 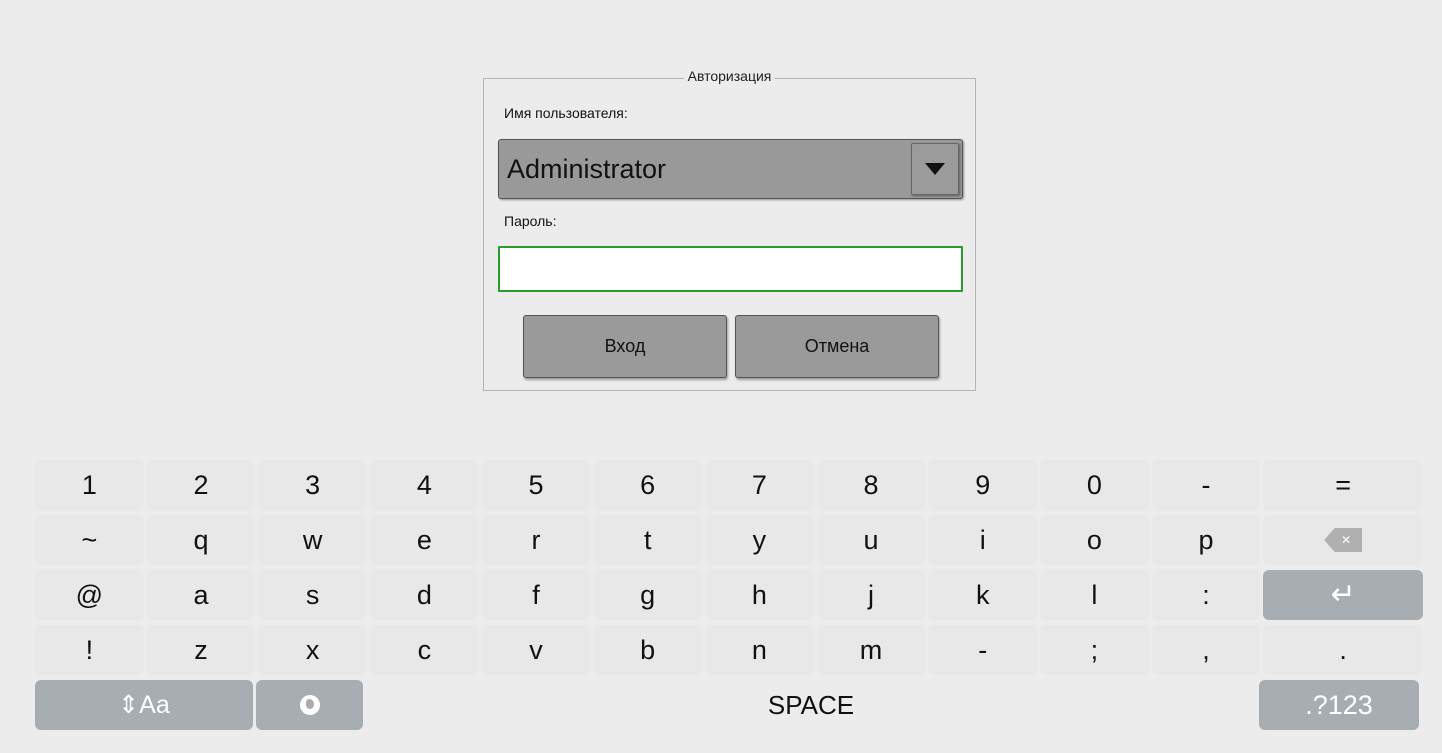 What do you see at coordinates (89, 540) in the screenshot?
I see `key: ~` at bounding box center [89, 540].